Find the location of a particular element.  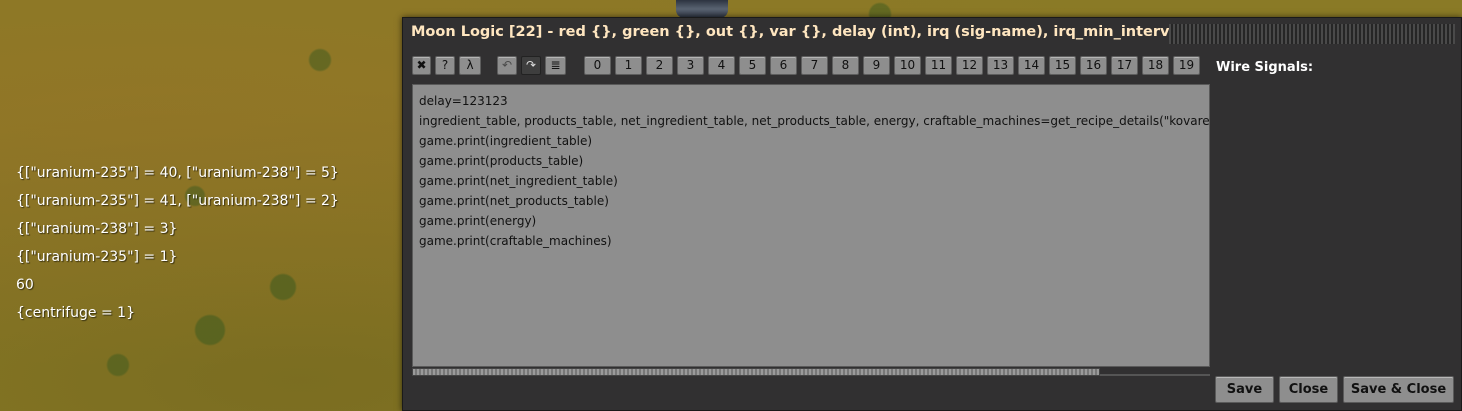

history-tab-14: 14 is located at coordinates (1031, 65).